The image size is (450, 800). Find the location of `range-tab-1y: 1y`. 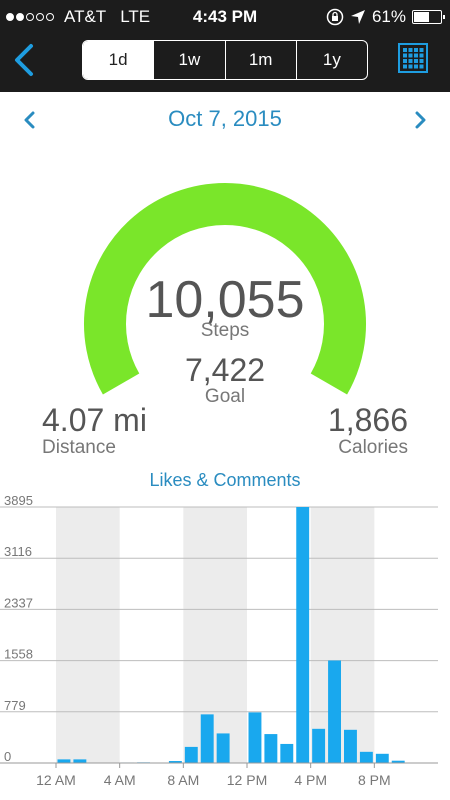

range-tab-1y: 1y is located at coordinates (331, 60).